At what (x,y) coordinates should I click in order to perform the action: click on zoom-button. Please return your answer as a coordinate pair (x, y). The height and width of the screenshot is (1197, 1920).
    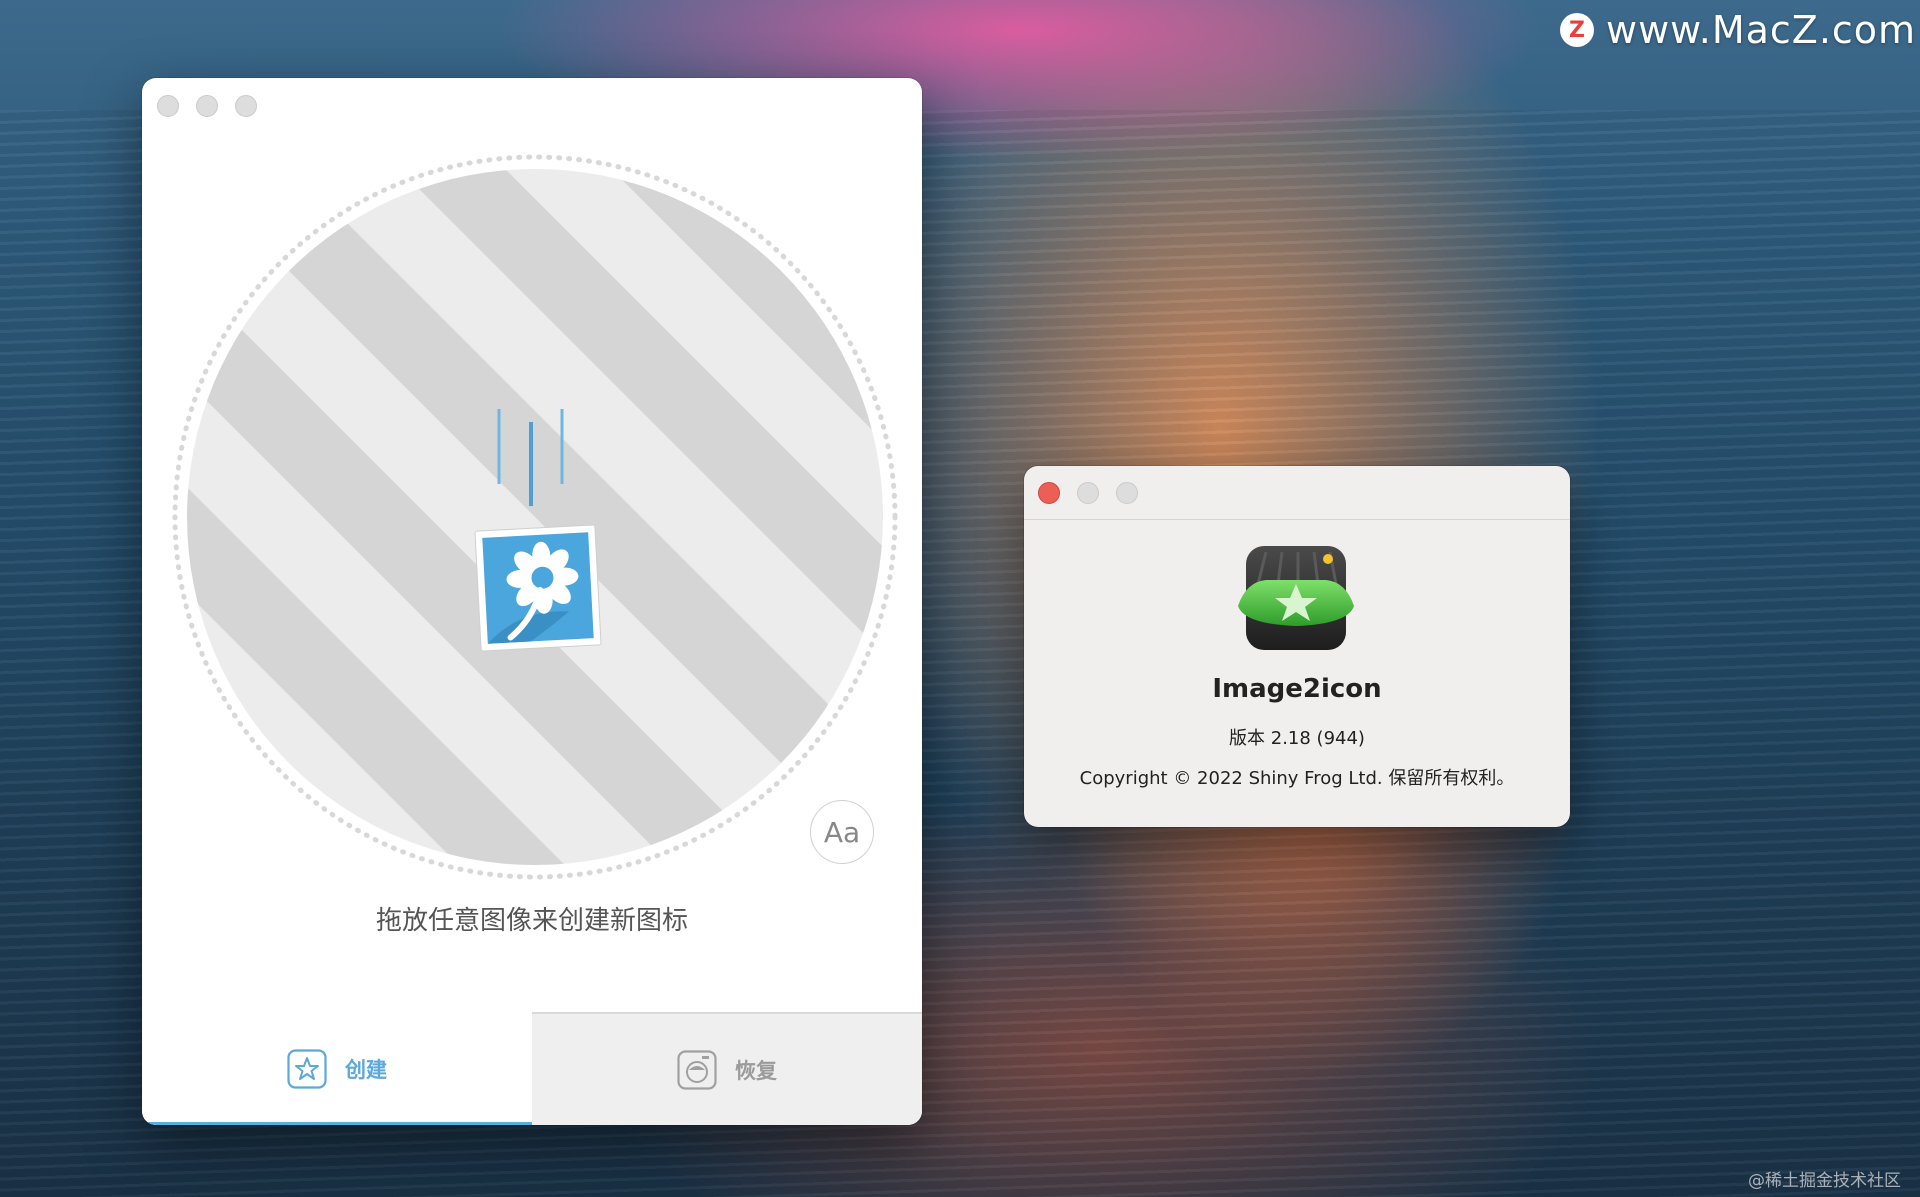
    Looking at the image, I should click on (246, 106).